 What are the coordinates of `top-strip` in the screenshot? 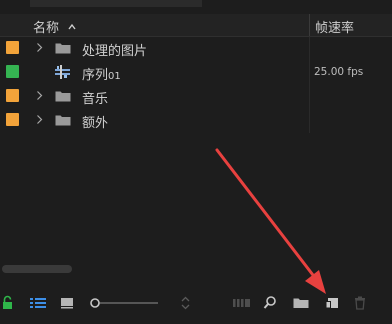 It's located at (196, 6).